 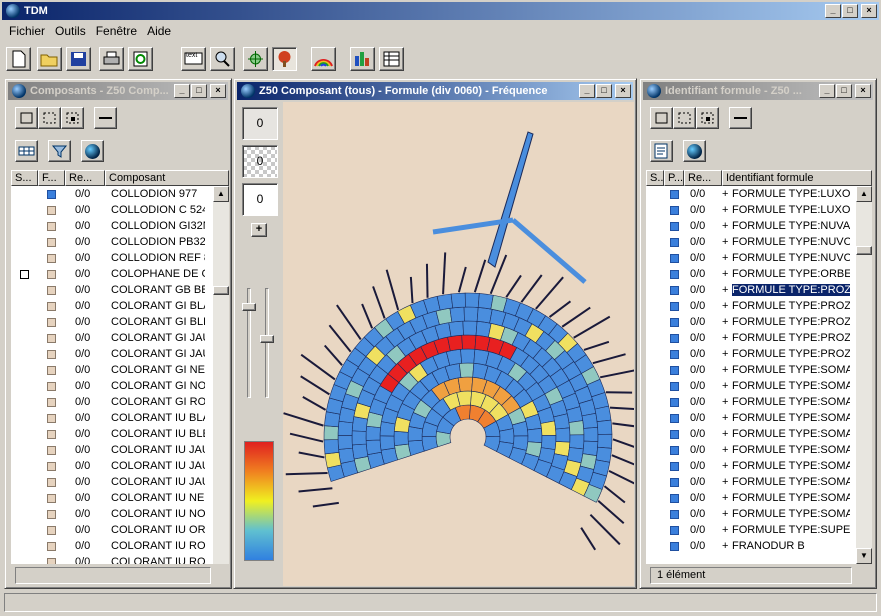 I want to click on center-minimize-button: _, so click(x=587, y=91).